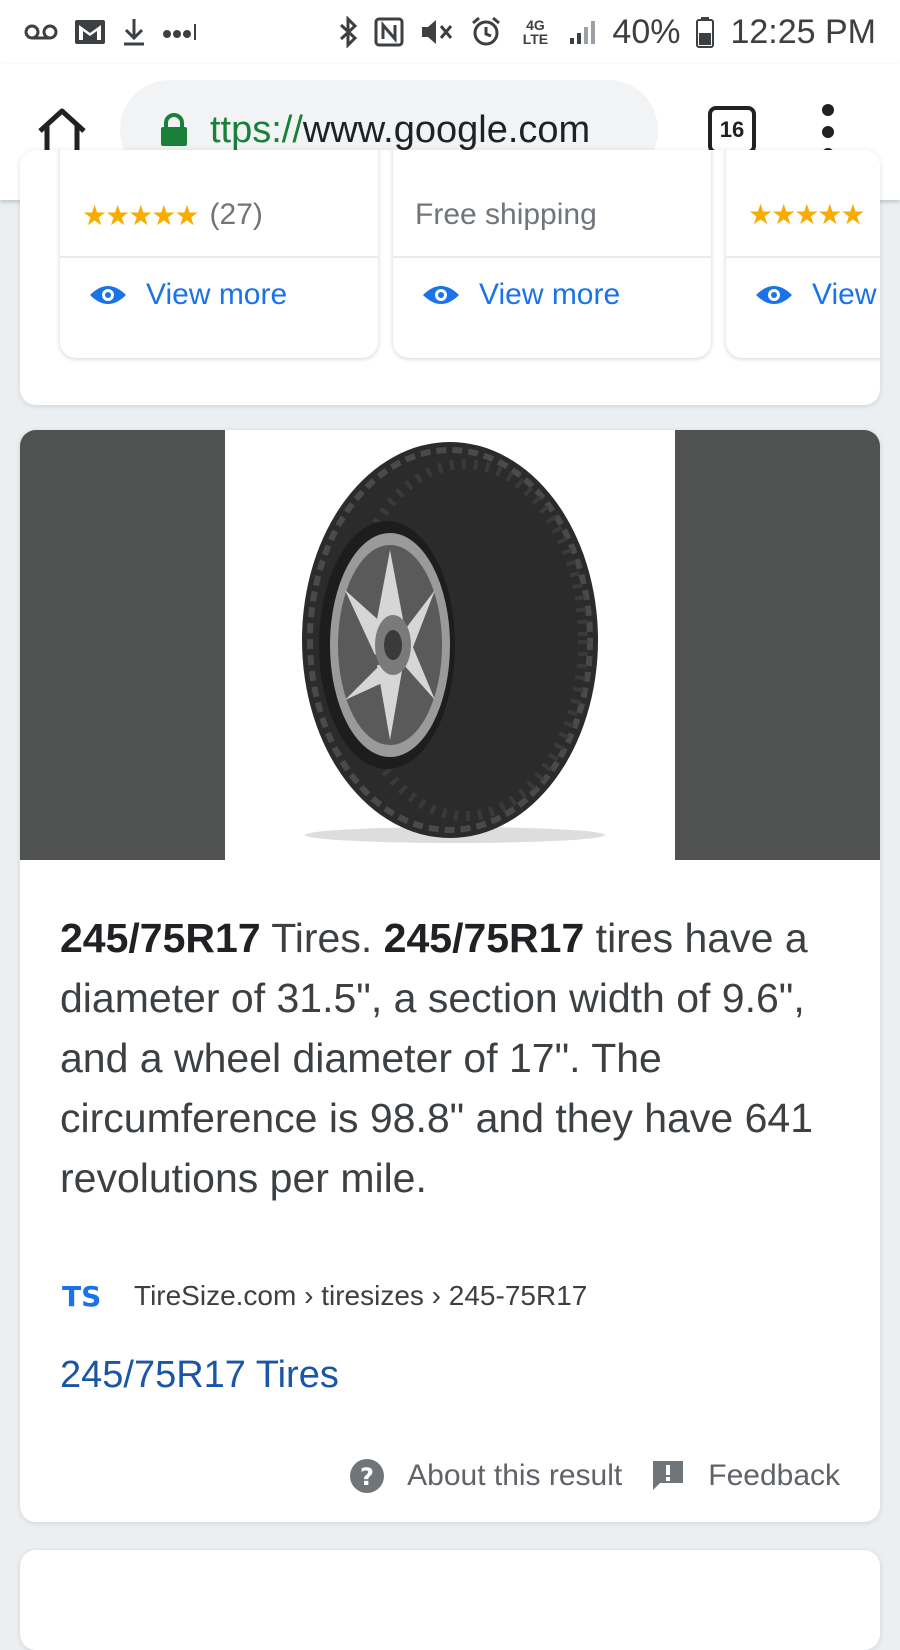  What do you see at coordinates (646, 31) in the screenshot?
I see `battery-percent: 40%` at bounding box center [646, 31].